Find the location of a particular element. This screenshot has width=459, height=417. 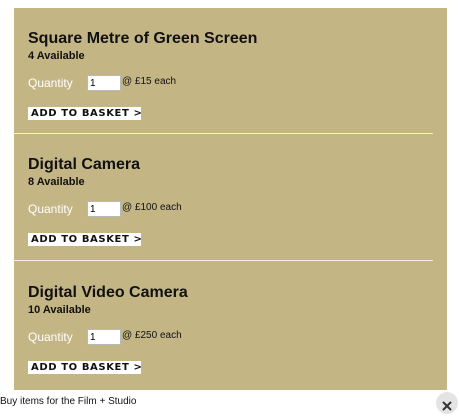

unit-price: @ £100 each is located at coordinates (152, 207).